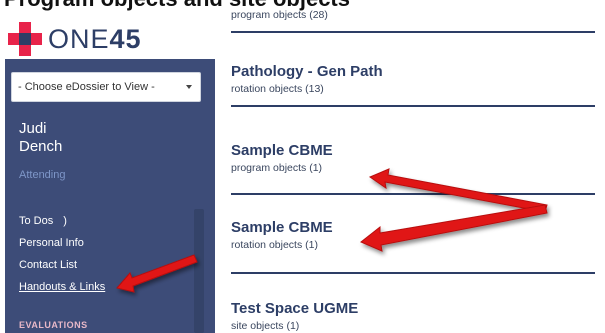 This screenshot has width=605, height=333. Describe the element at coordinates (41, 137) in the screenshot. I see `user-name: Judi Dench` at that location.